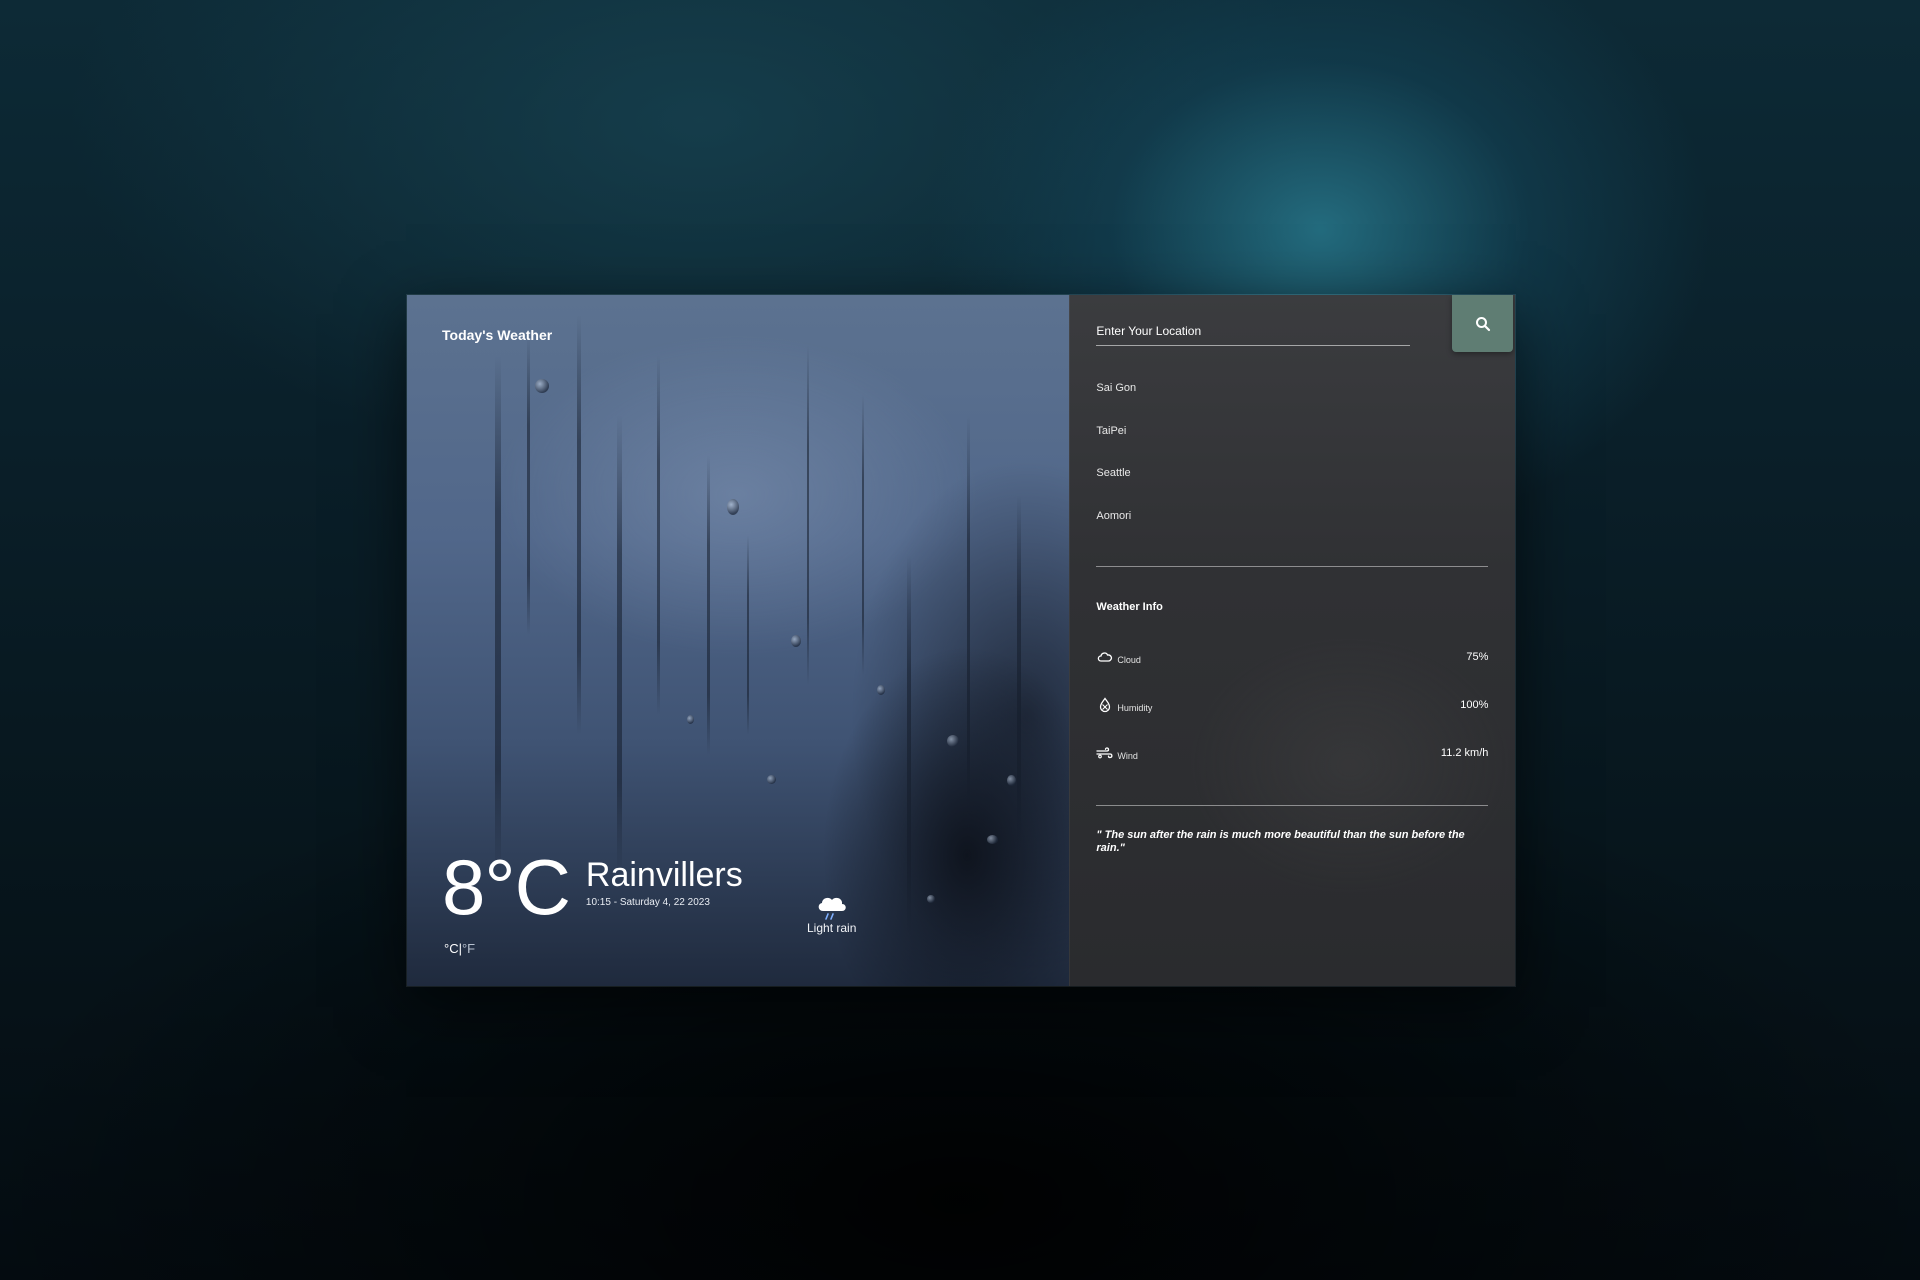 The image size is (1920, 1280). What do you see at coordinates (1135, 708) in the screenshot?
I see `info-label: Humidity` at bounding box center [1135, 708].